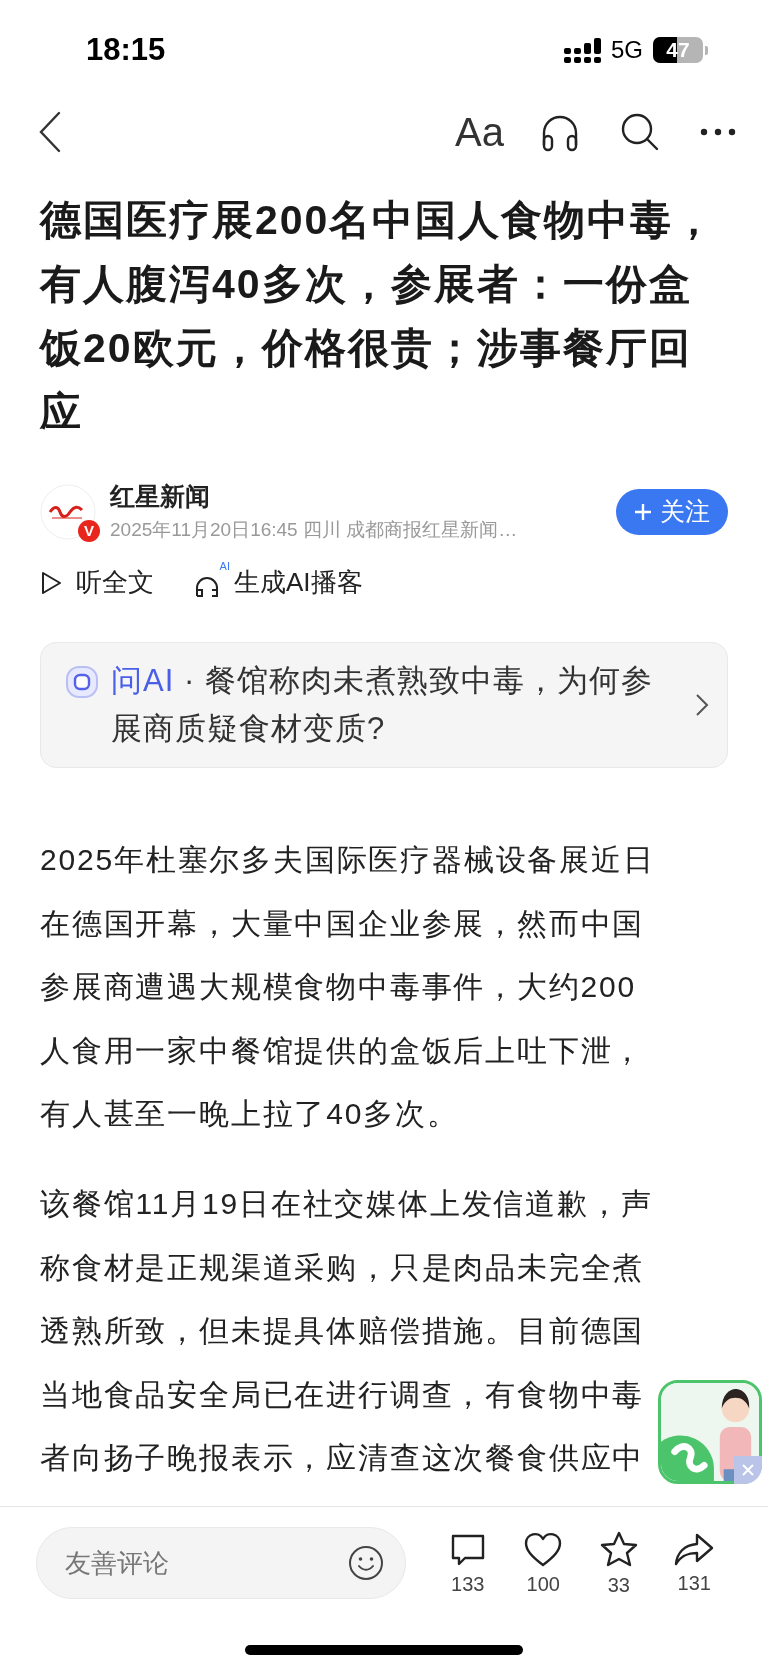 This screenshot has height=1663, width=768. Describe the element at coordinates (366, 1563) in the screenshot. I see `emoji-icon` at that location.